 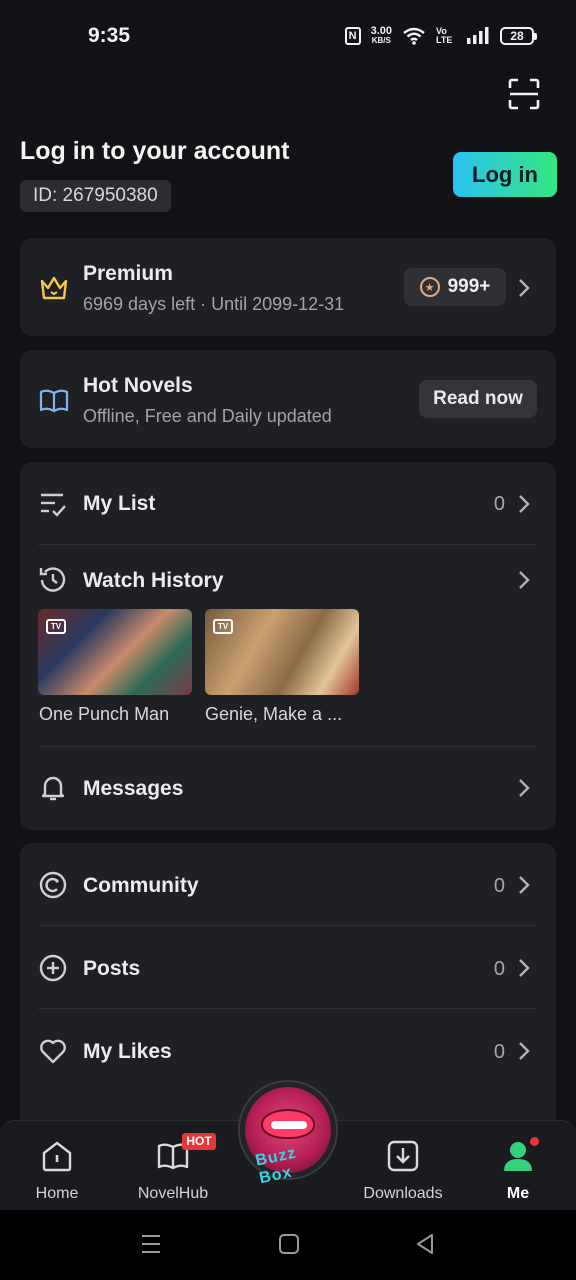 I want to click on watch-history-row: Watch History, so click(x=288, y=575).